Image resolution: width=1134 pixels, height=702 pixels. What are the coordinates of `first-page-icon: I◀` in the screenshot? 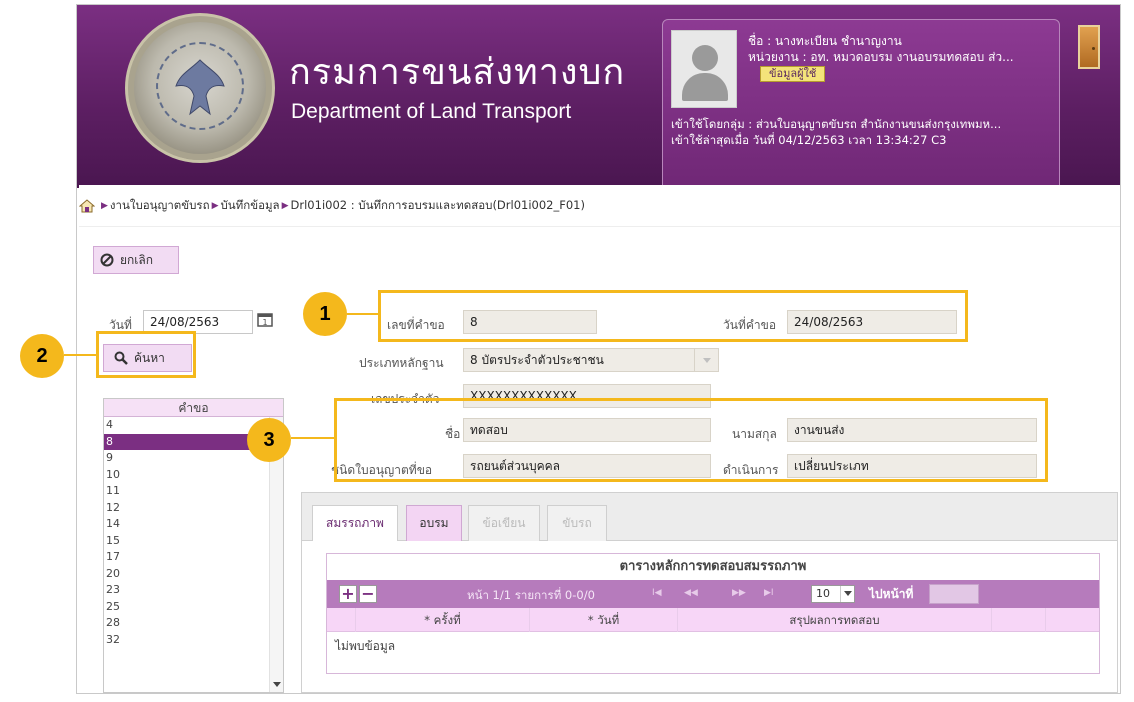 It's located at (657, 593).